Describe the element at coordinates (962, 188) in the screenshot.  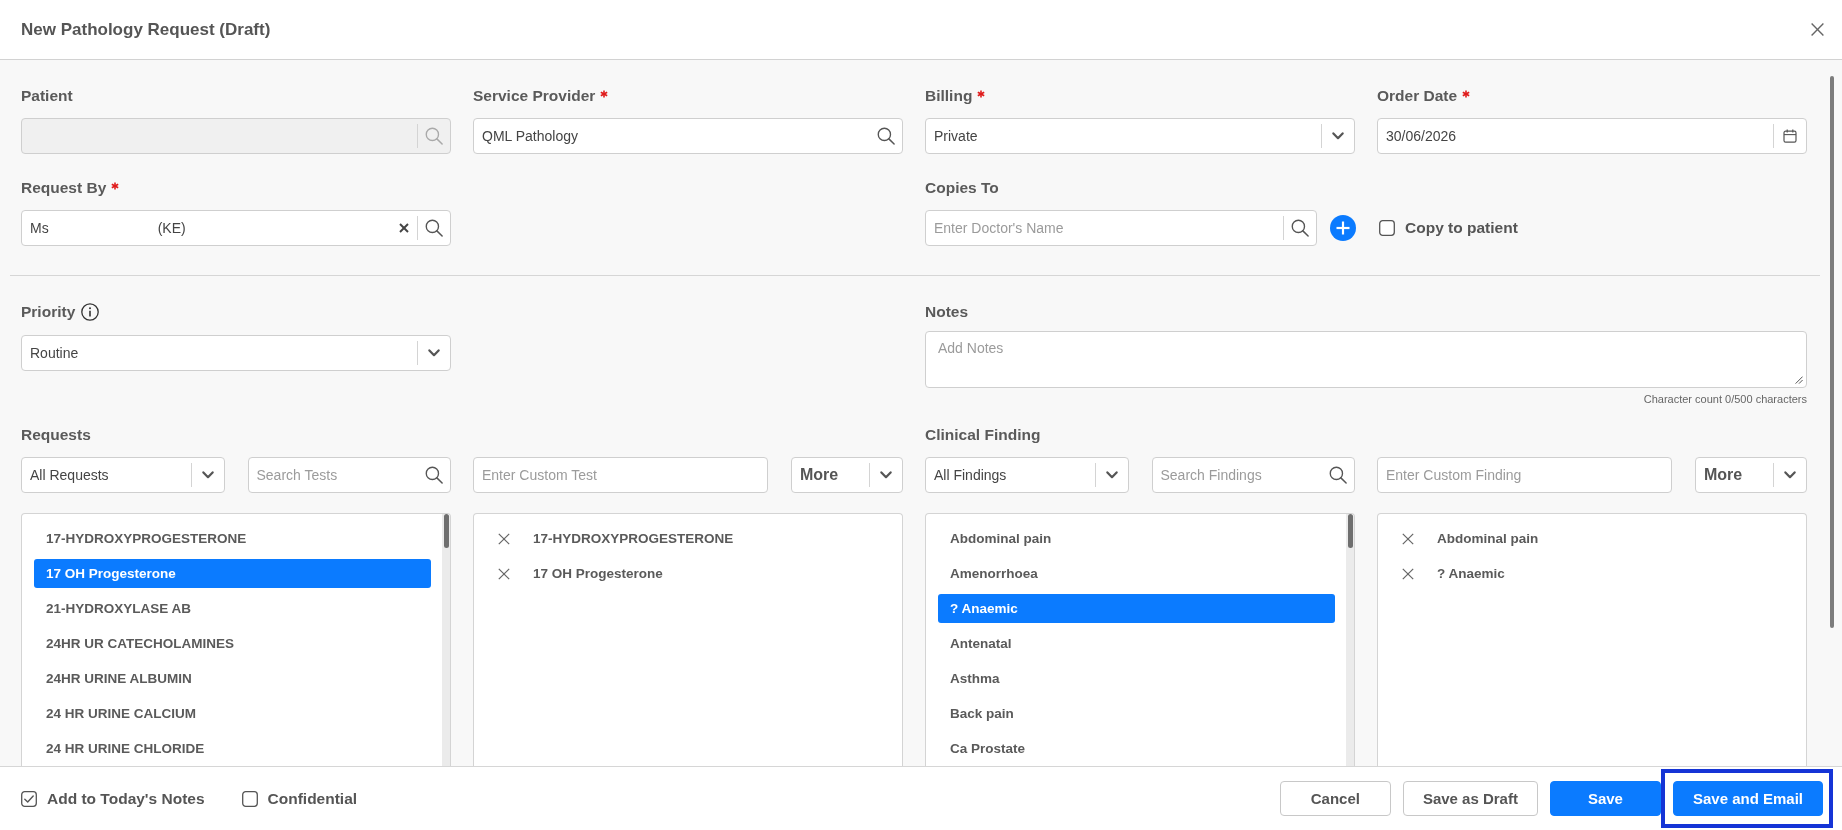
I see `field-label: Copies To` at that location.